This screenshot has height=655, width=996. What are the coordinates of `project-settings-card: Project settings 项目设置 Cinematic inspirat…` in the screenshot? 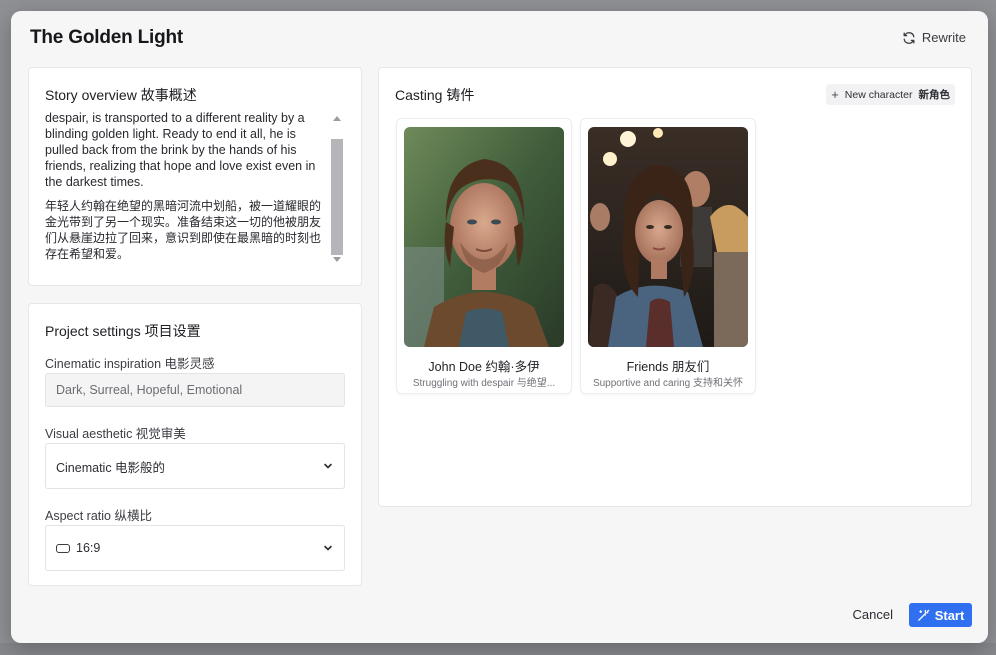 It's located at (195, 444).